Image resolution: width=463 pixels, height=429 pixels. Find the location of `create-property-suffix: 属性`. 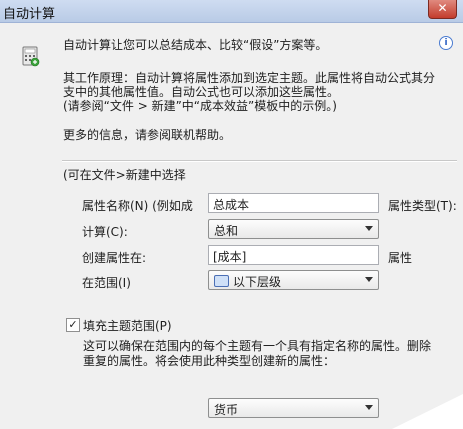

create-property-suffix: 属性 is located at coordinates (400, 258).